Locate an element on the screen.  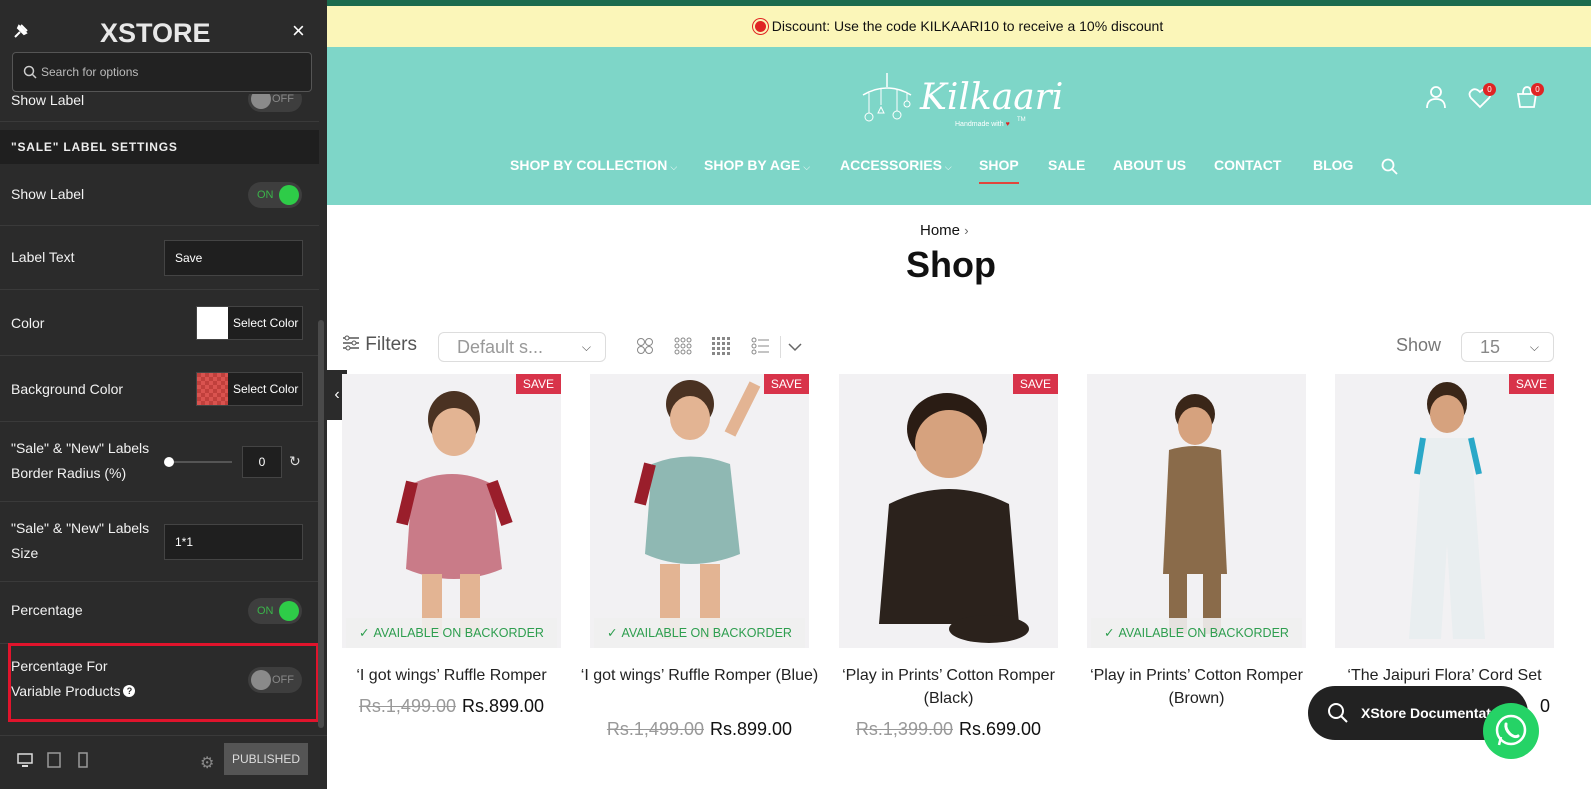
reset-icon: ↻ is located at coordinates (295, 461).